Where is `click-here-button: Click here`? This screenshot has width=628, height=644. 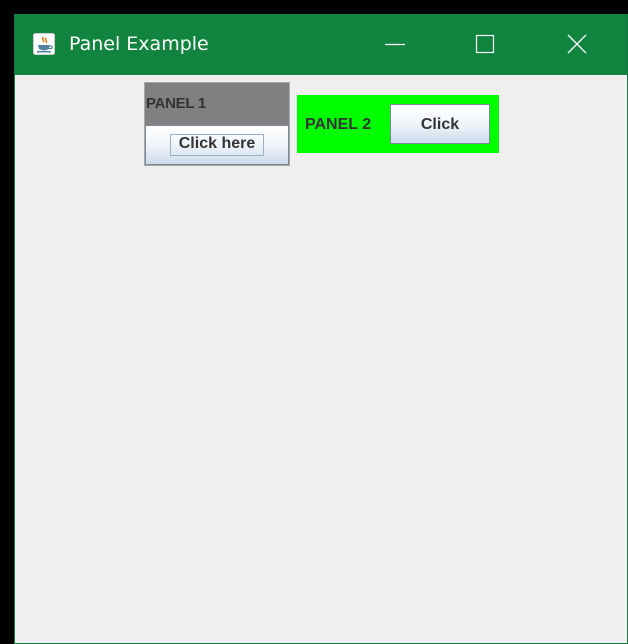 click-here-button: Click here is located at coordinates (217, 145).